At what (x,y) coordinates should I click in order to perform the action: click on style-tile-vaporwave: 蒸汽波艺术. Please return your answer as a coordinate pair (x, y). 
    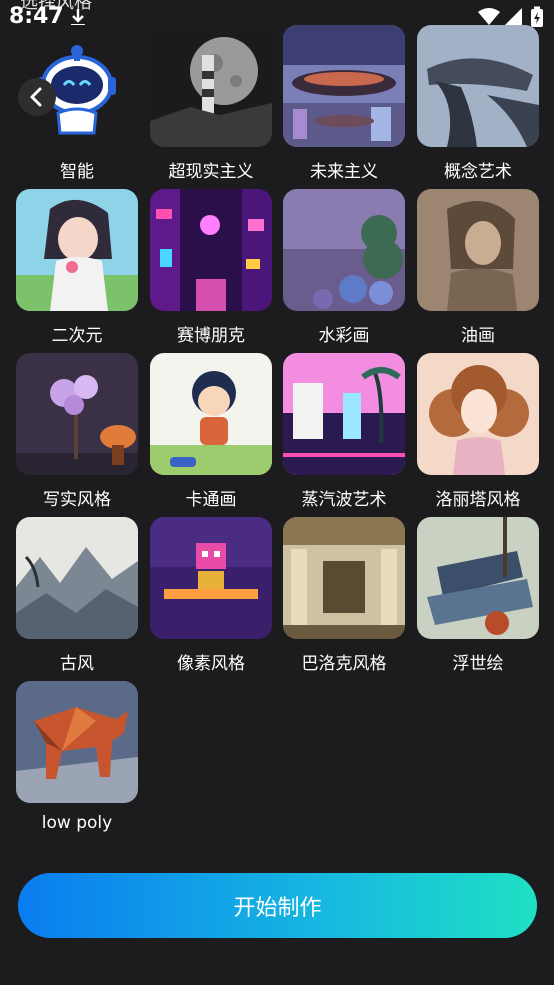
    Looking at the image, I should click on (344, 431).